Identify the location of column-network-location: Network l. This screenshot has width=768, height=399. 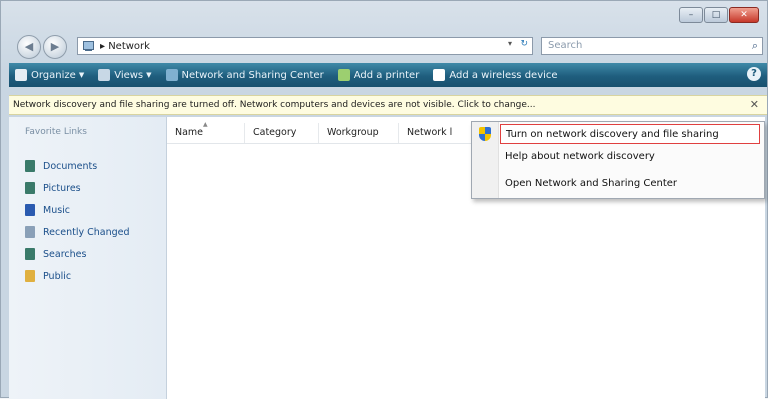
(432, 133).